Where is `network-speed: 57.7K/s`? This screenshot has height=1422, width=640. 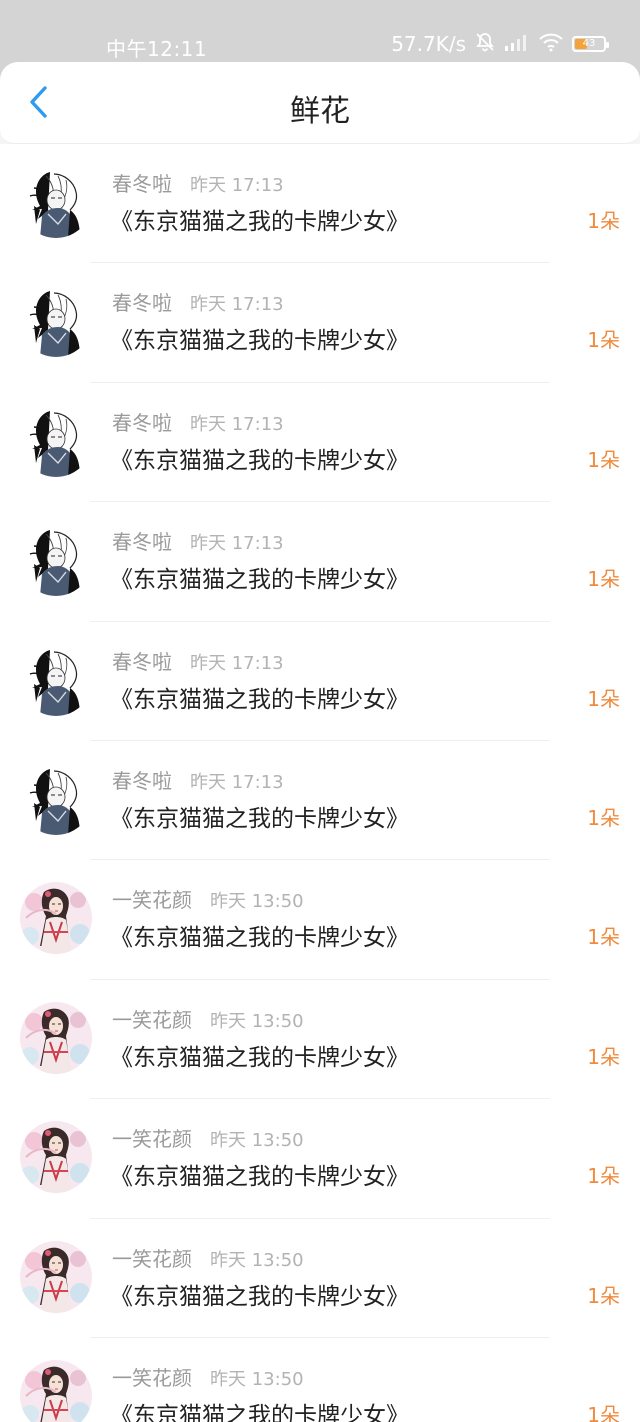 network-speed: 57.7K/s is located at coordinates (428, 44).